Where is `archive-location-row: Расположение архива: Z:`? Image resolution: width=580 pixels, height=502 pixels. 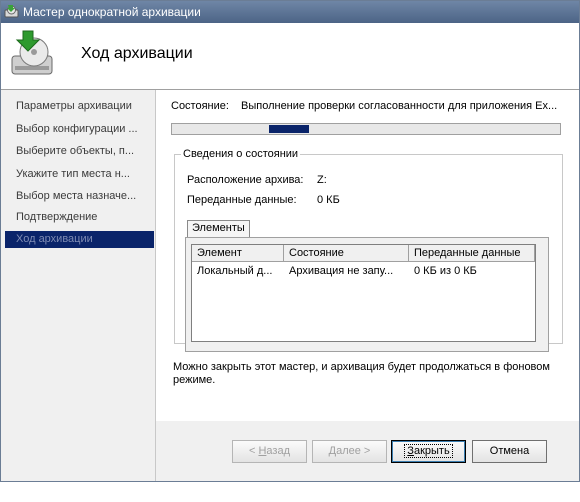 archive-location-row: Расположение архива: Z: is located at coordinates (257, 180).